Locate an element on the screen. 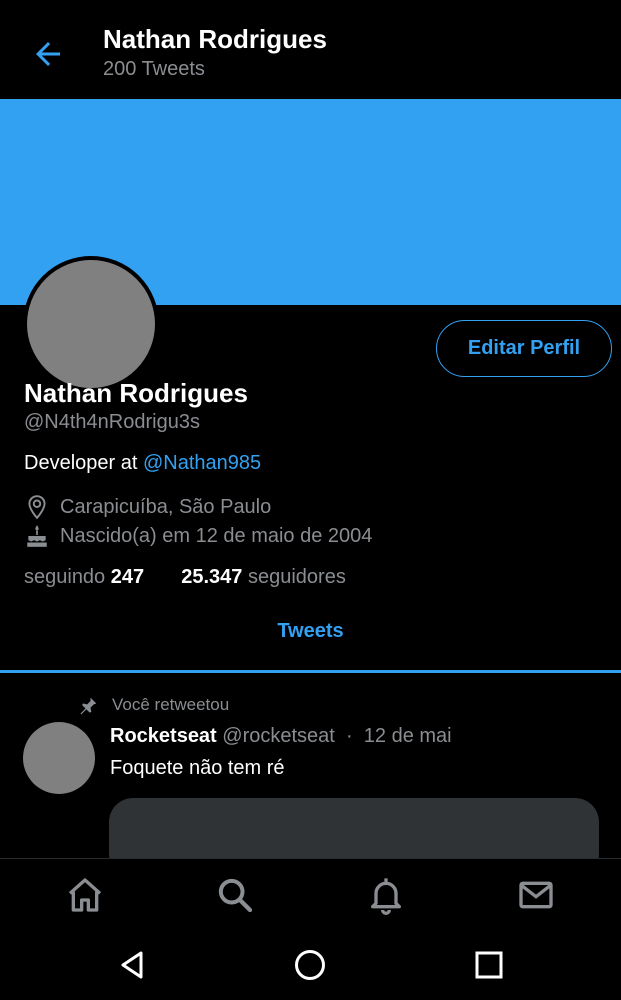 Image resolution: width=621 pixels, height=1000 pixels. tweet-text: Foquete não tem ré is located at coordinates (197, 768).